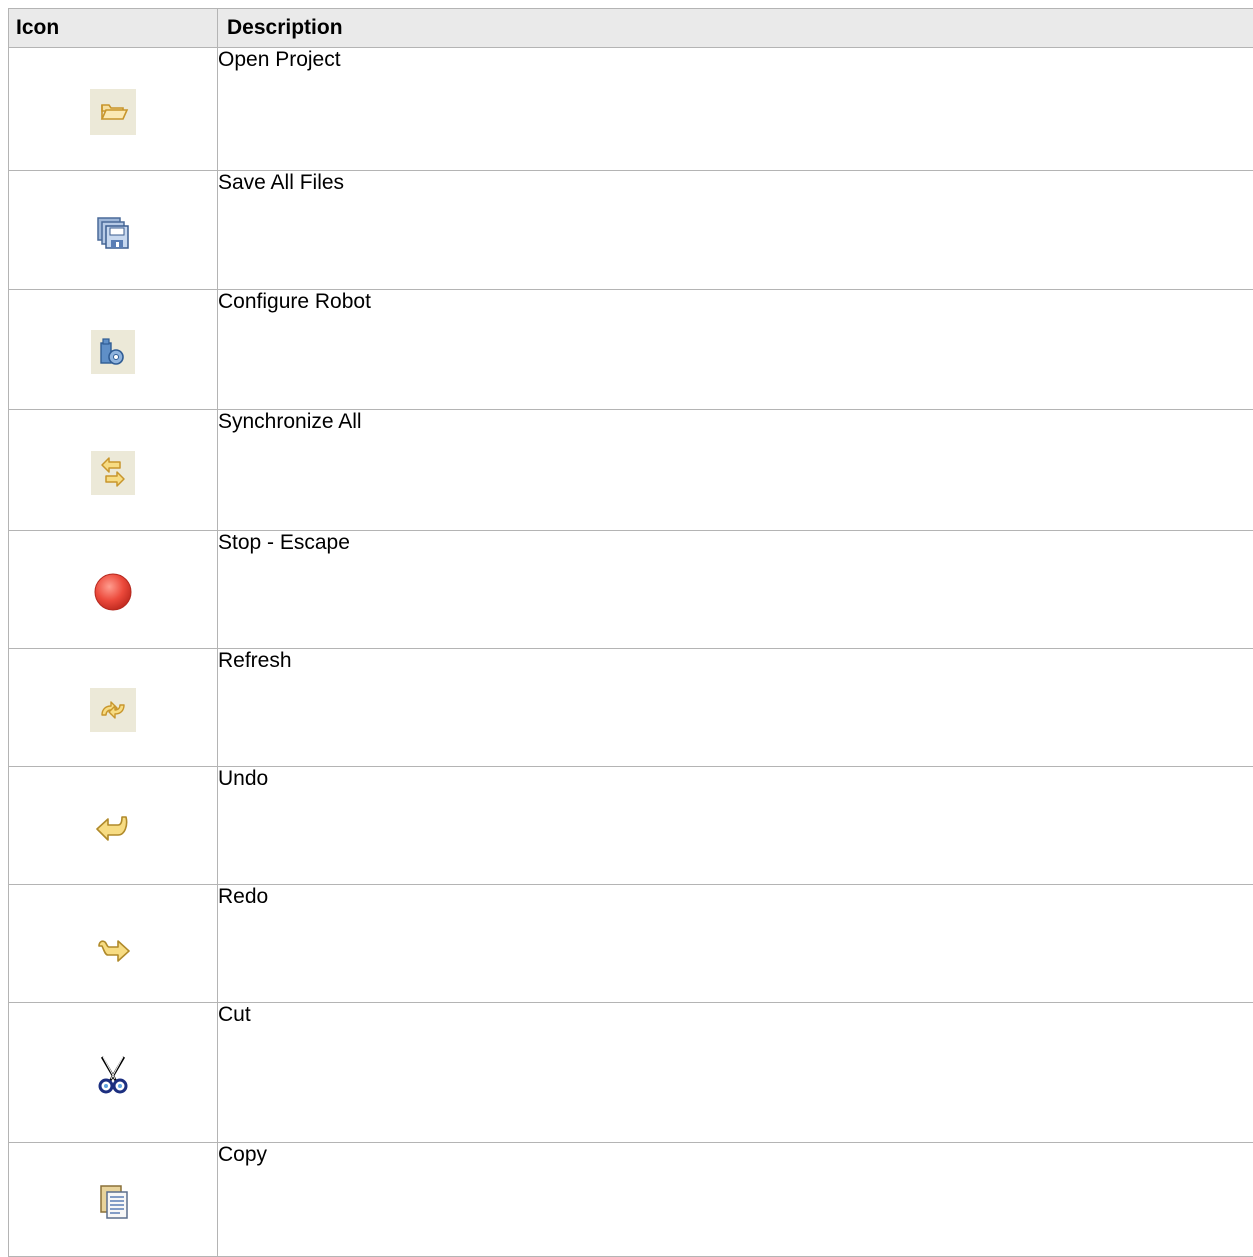 The width and height of the screenshot is (1253, 1257). Describe the element at coordinates (735, 1200) in the screenshot. I see `row-description: Copy` at that location.